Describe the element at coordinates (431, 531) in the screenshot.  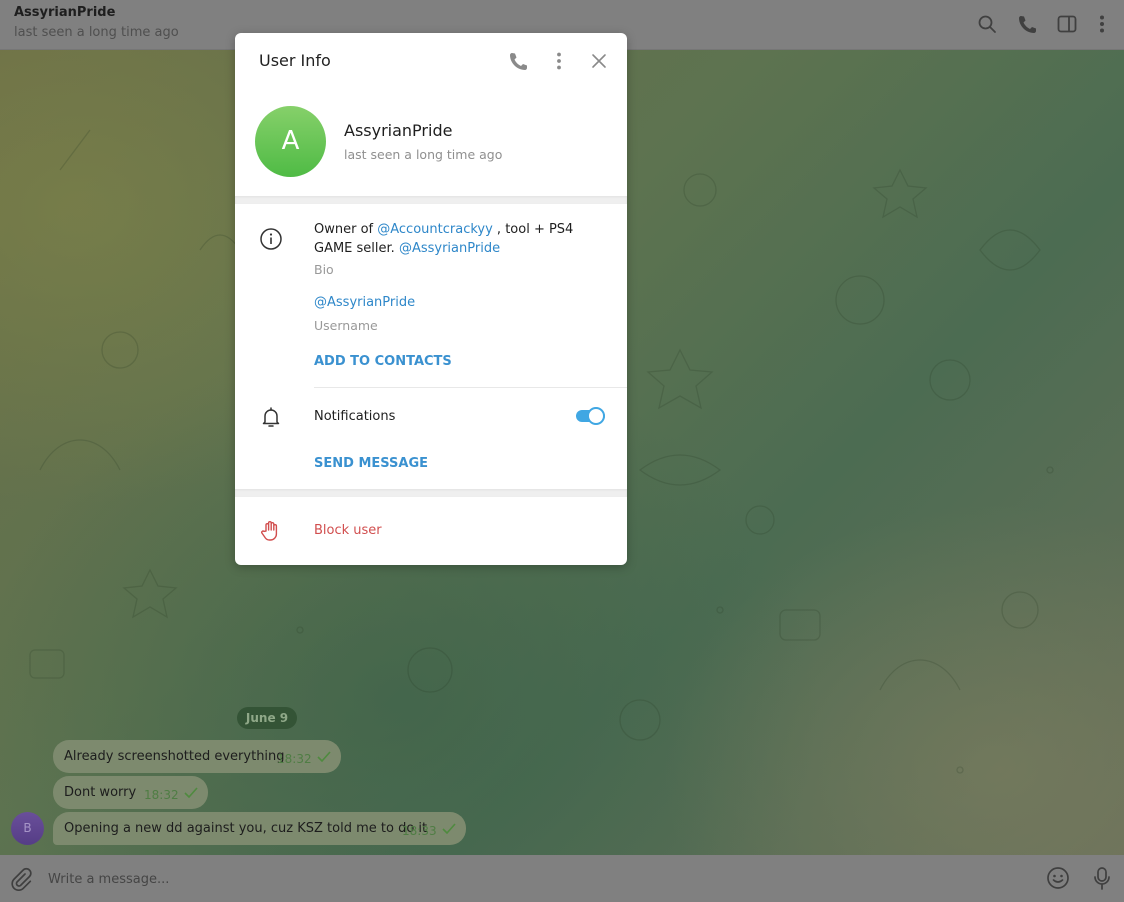
I see `block-user-button: Block user` at that location.